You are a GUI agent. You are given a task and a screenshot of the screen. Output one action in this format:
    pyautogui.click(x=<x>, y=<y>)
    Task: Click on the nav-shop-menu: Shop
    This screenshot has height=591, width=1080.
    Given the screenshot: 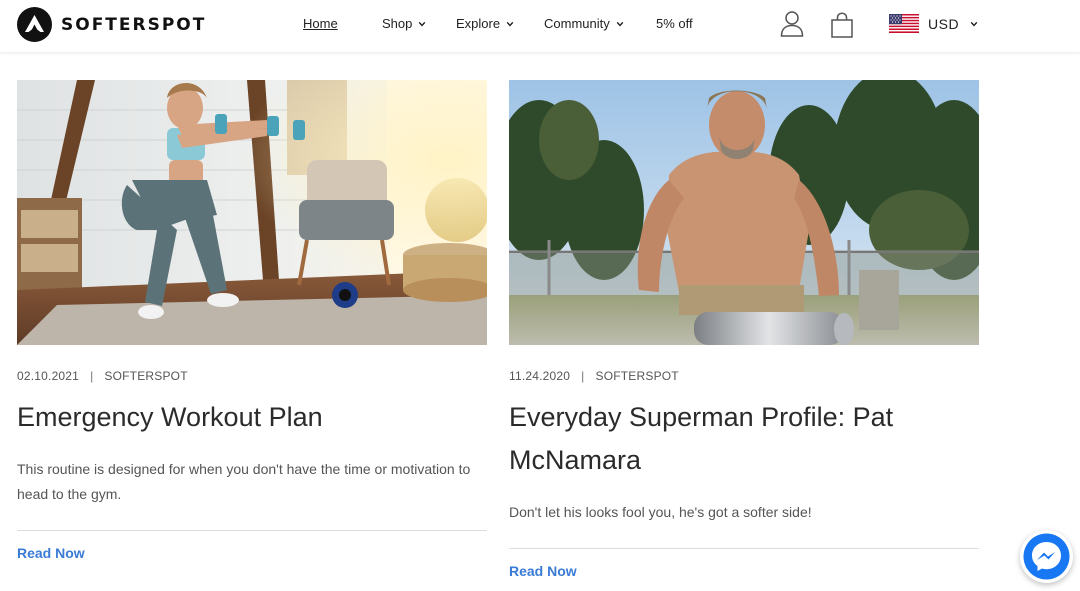 What is the action you would take?
    pyautogui.click(x=404, y=23)
    